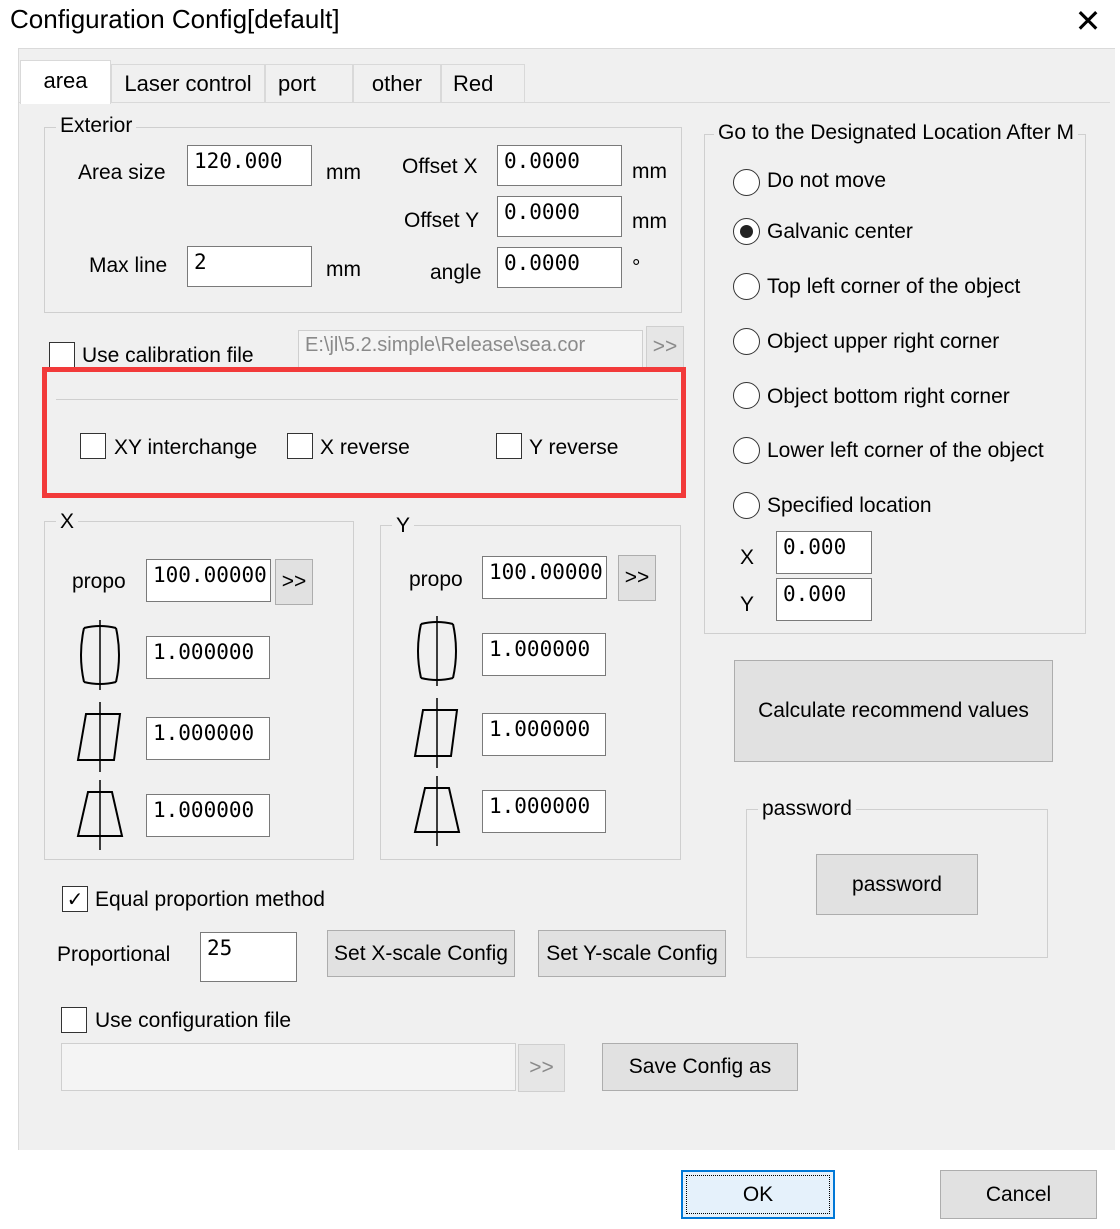 The image size is (1120, 1229). What do you see at coordinates (208, 815) in the screenshot?
I see `x-trapezoid-input: 1.000000` at bounding box center [208, 815].